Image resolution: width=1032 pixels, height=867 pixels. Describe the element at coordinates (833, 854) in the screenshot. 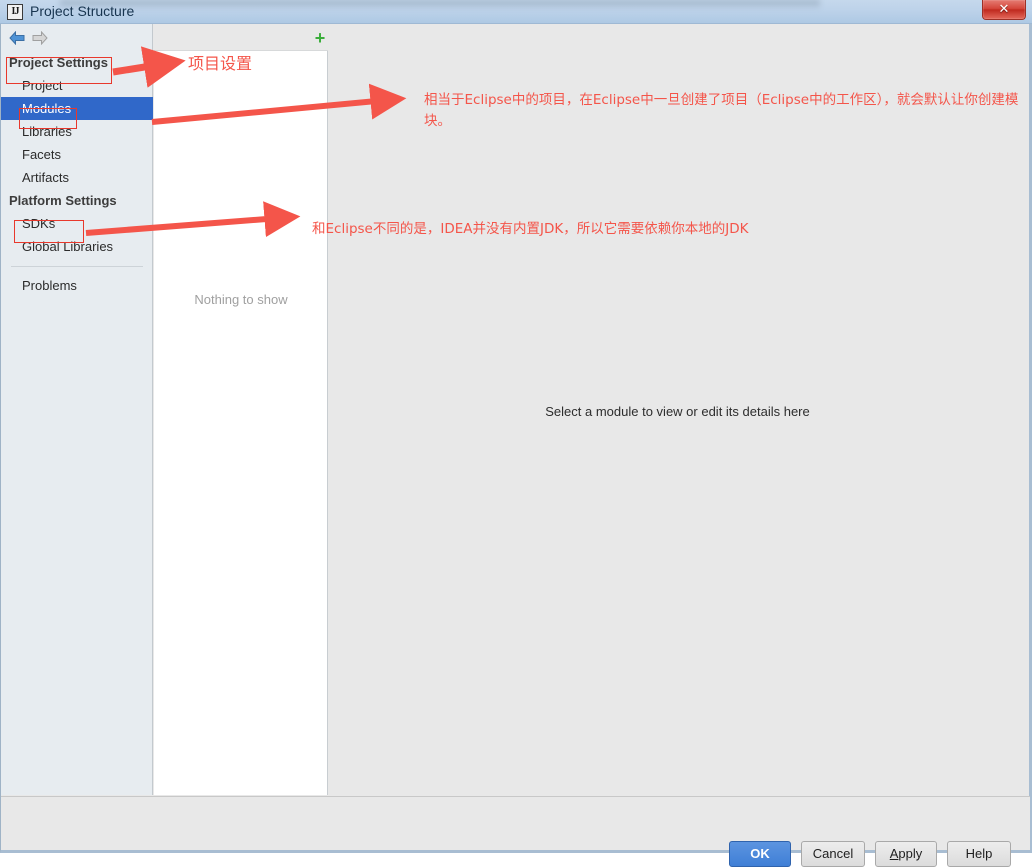

I see `cancel-button: Cancel` at that location.